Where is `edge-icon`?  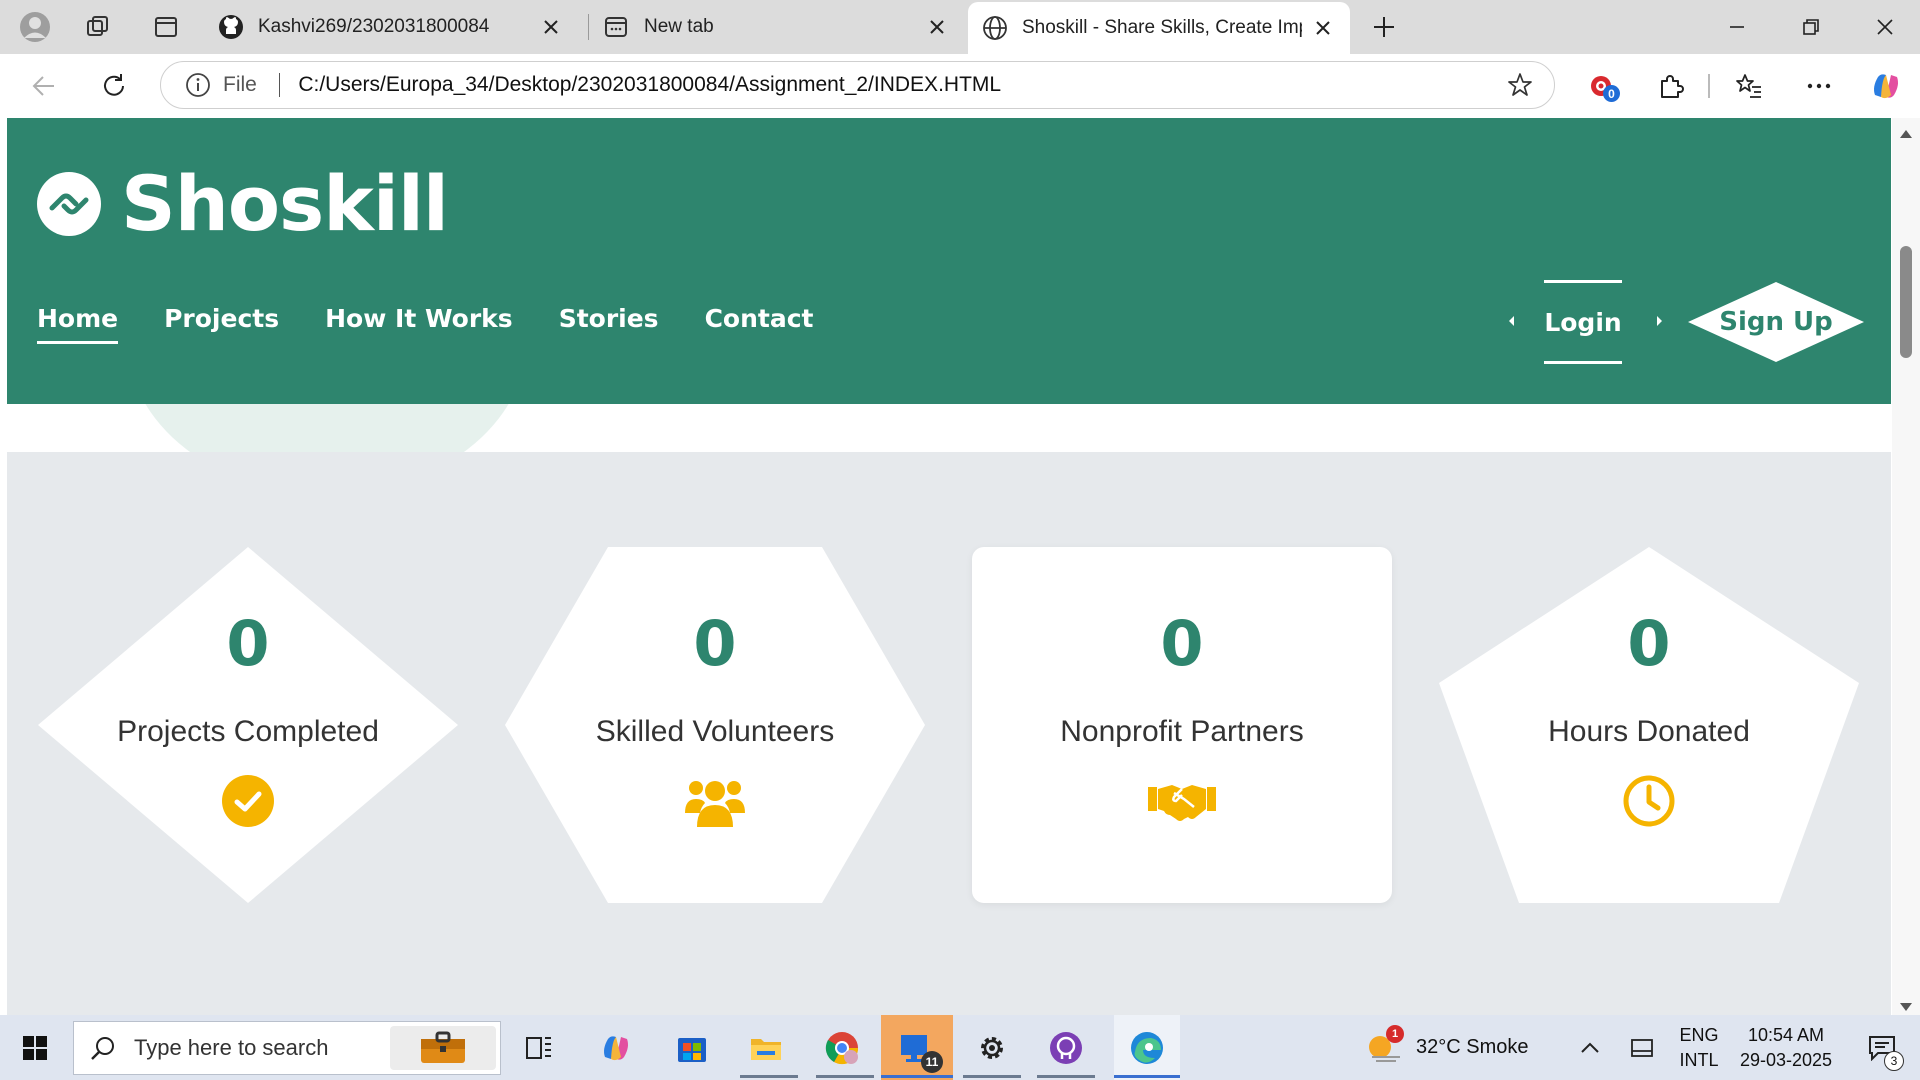 edge-icon is located at coordinates (1147, 1047).